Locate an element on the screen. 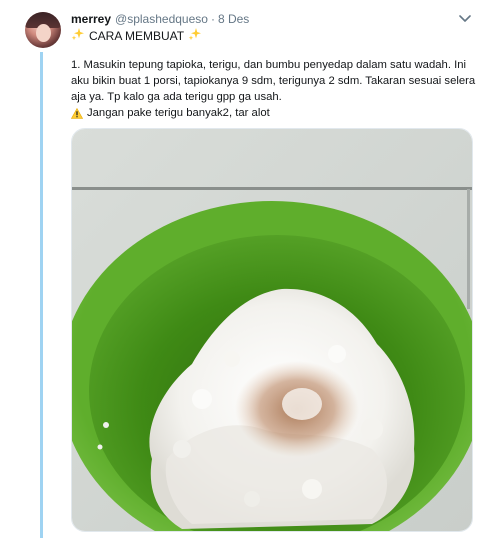 This screenshot has width=502, height=538. tweet-timestamp: 8 Des is located at coordinates (233, 19).